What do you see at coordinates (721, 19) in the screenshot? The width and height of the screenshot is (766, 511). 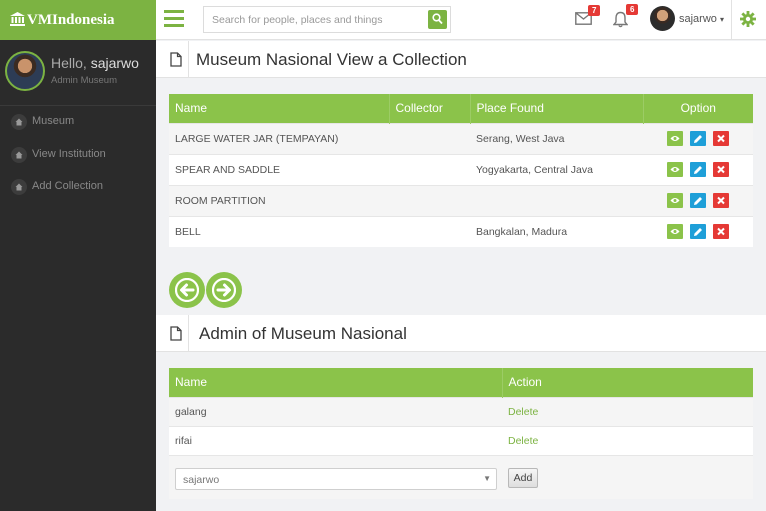 I see `caret-down-icon: ▾` at bounding box center [721, 19].